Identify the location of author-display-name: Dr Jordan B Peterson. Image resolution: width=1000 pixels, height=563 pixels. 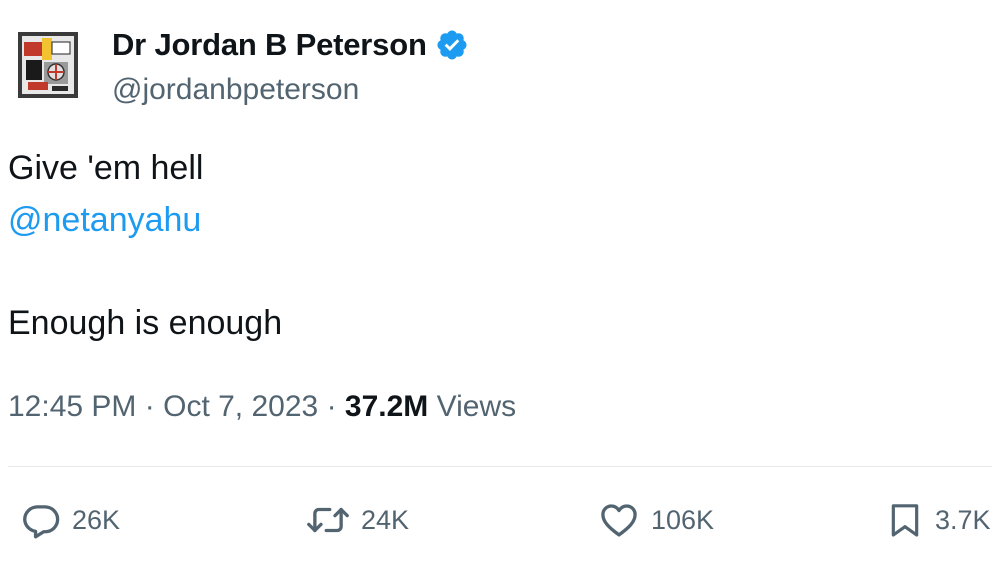
(269, 45).